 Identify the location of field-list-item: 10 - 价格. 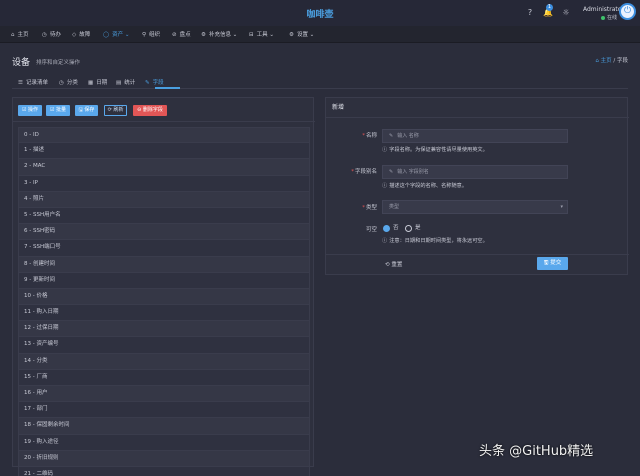
(164, 297).